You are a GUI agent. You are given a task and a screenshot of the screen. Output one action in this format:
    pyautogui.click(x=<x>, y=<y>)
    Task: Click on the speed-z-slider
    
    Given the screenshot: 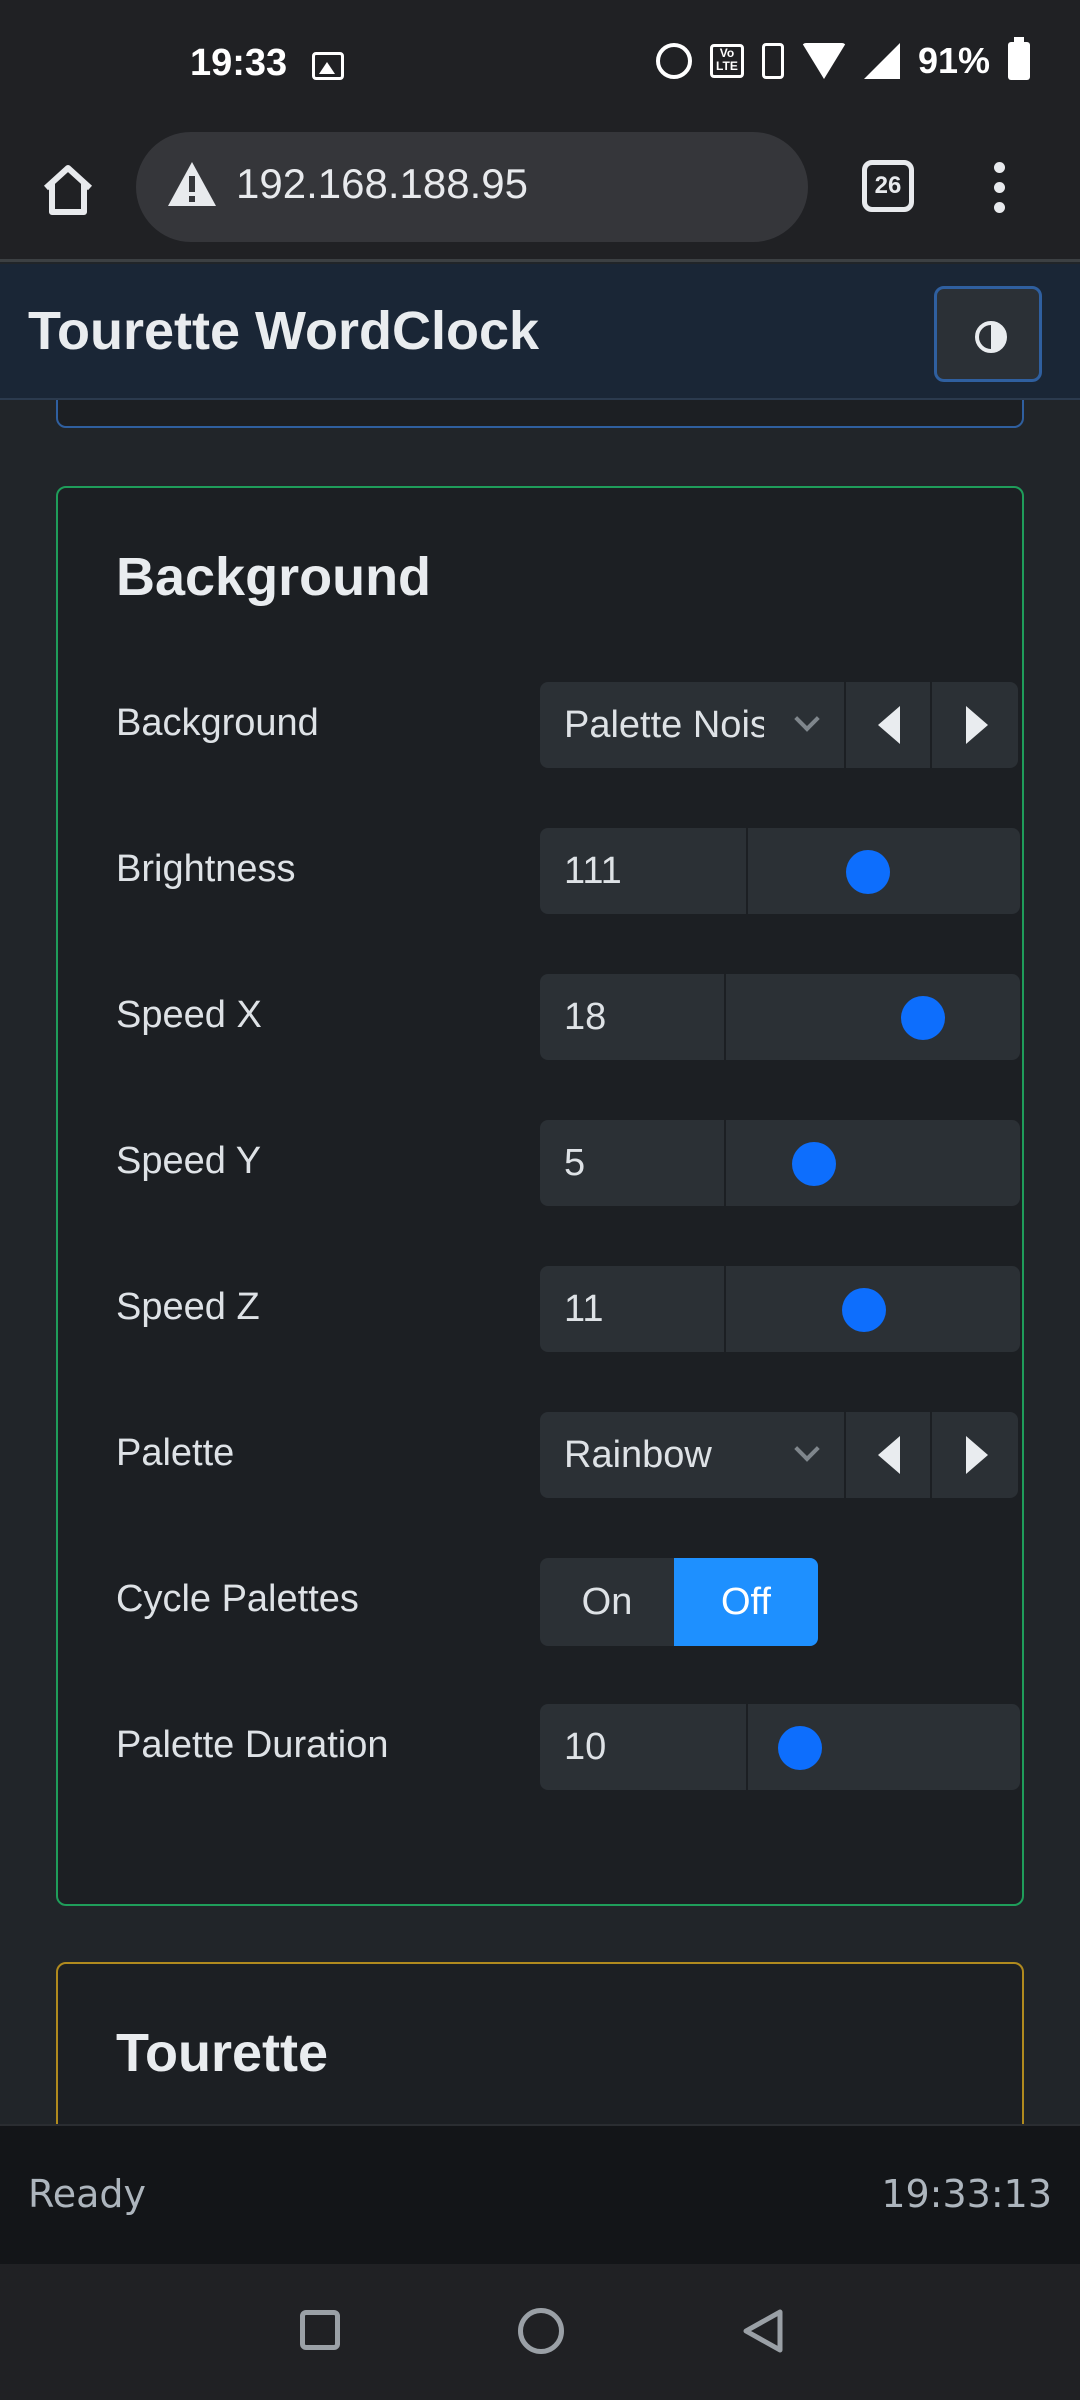 What is the action you would take?
    pyautogui.click(x=873, y=1309)
    